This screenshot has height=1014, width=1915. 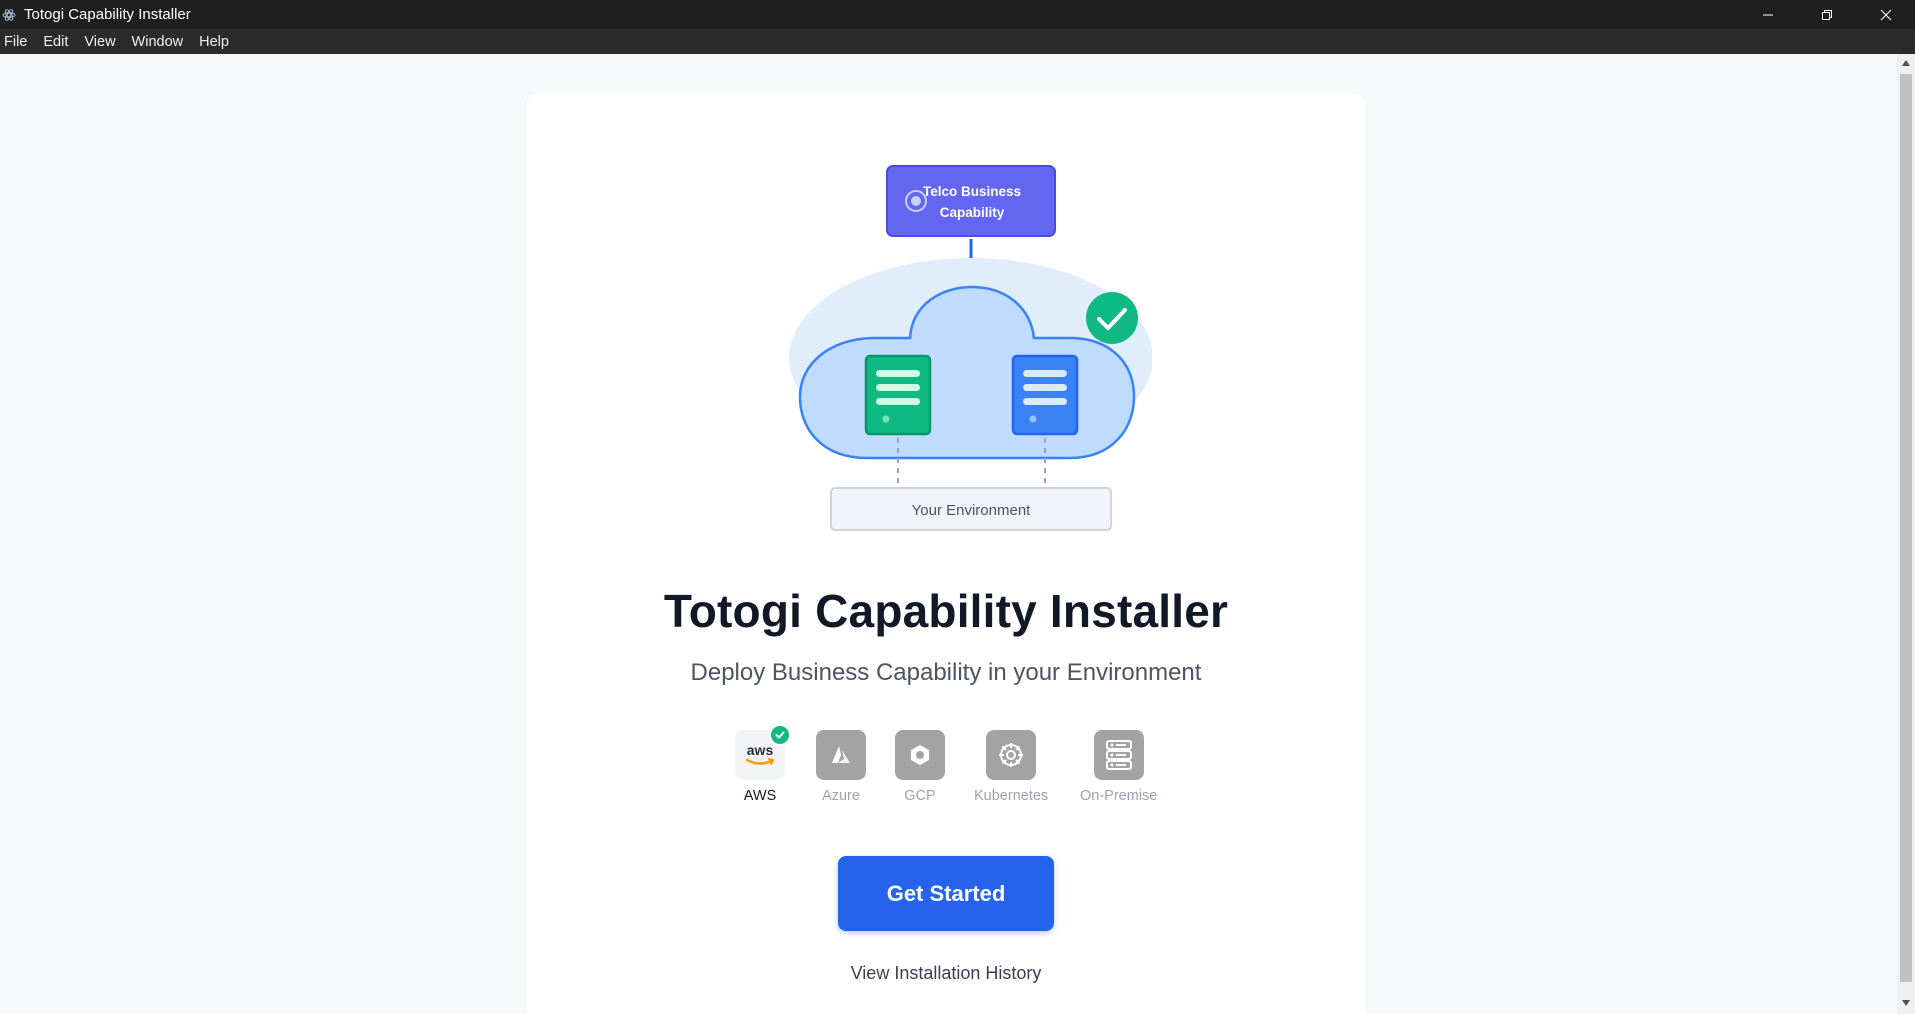 What do you see at coordinates (972, 212) in the screenshot?
I see `capability-label-line2: Capability` at bounding box center [972, 212].